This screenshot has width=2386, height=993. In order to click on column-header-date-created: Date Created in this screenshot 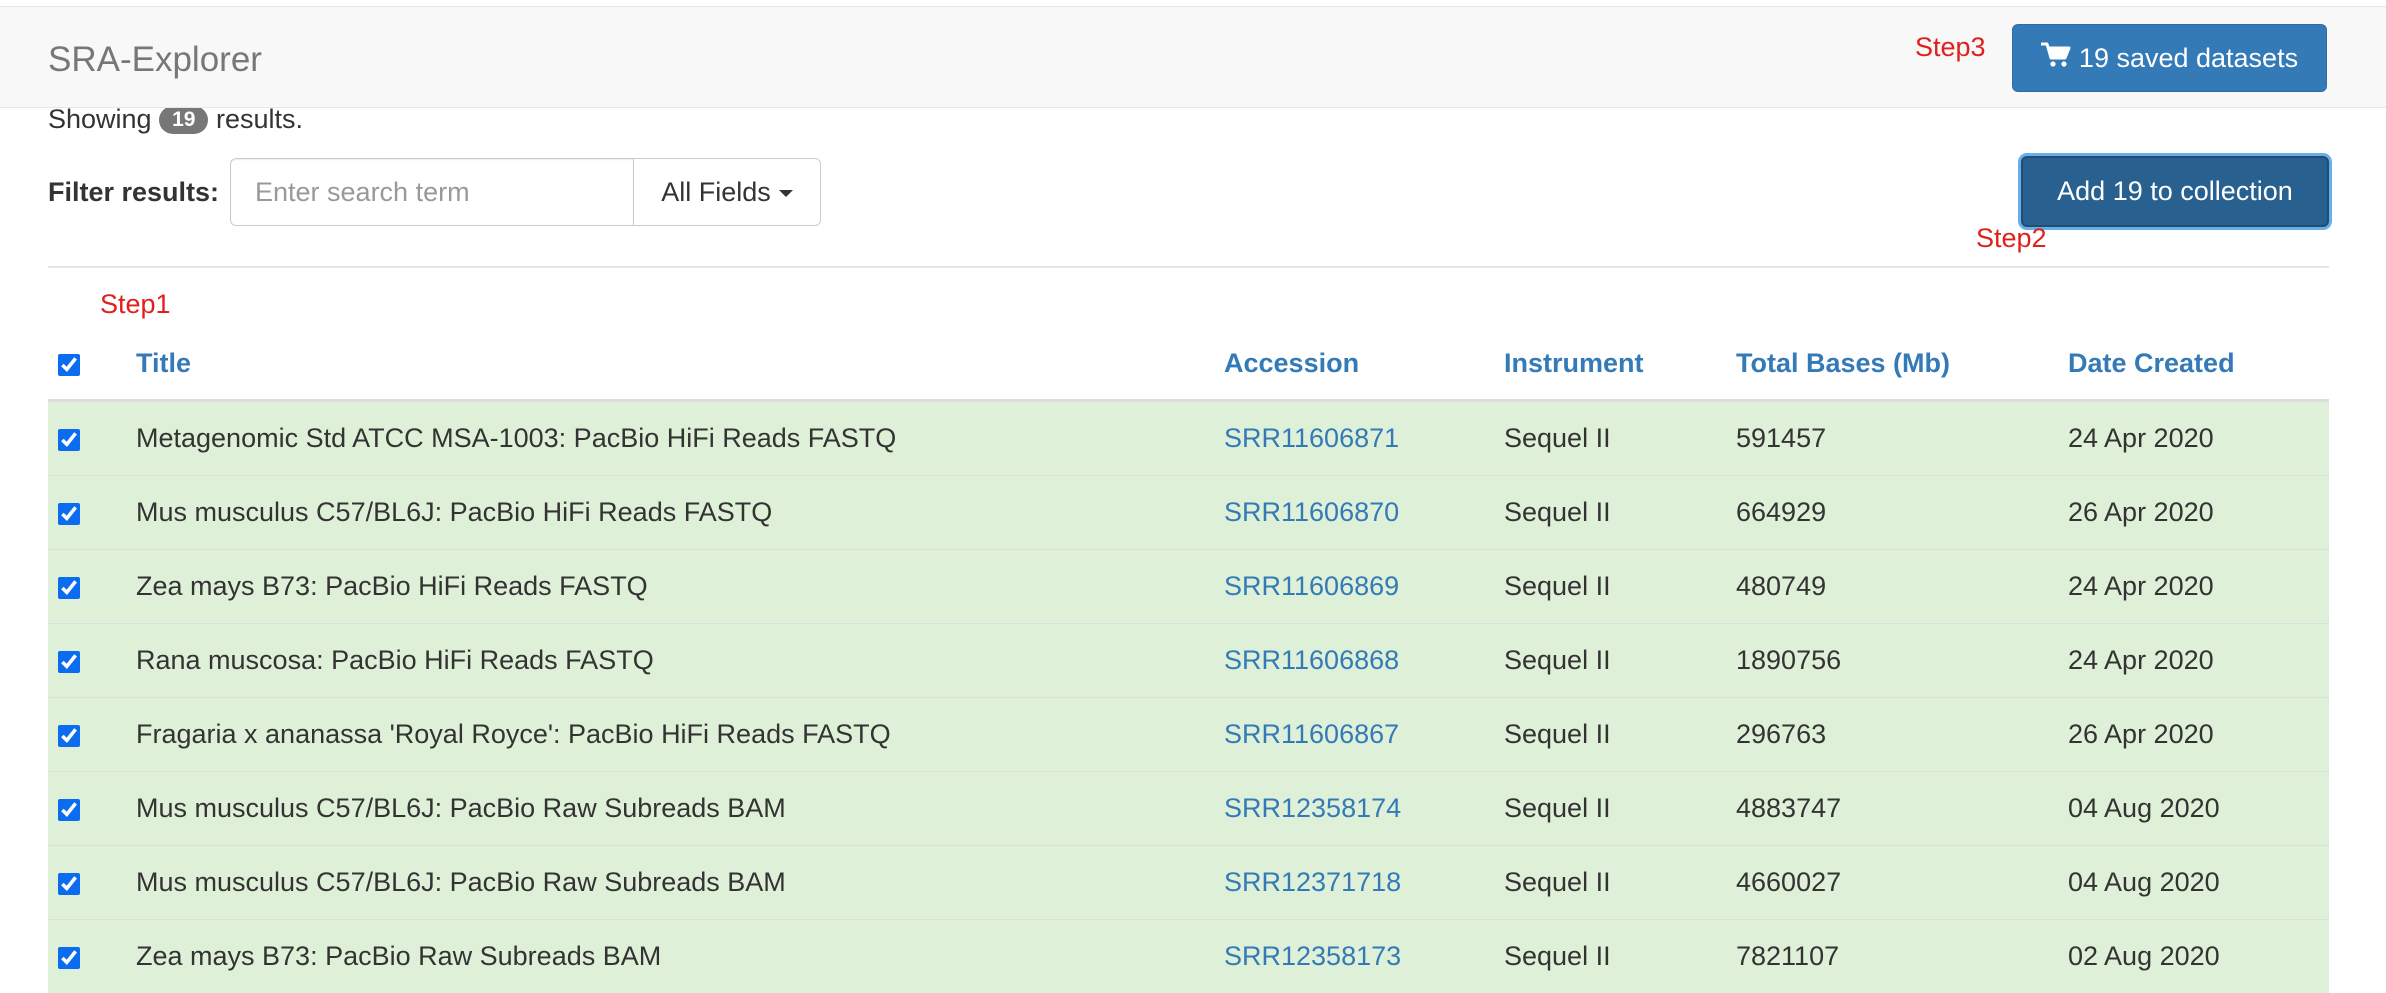, I will do `click(2198, 352)`.